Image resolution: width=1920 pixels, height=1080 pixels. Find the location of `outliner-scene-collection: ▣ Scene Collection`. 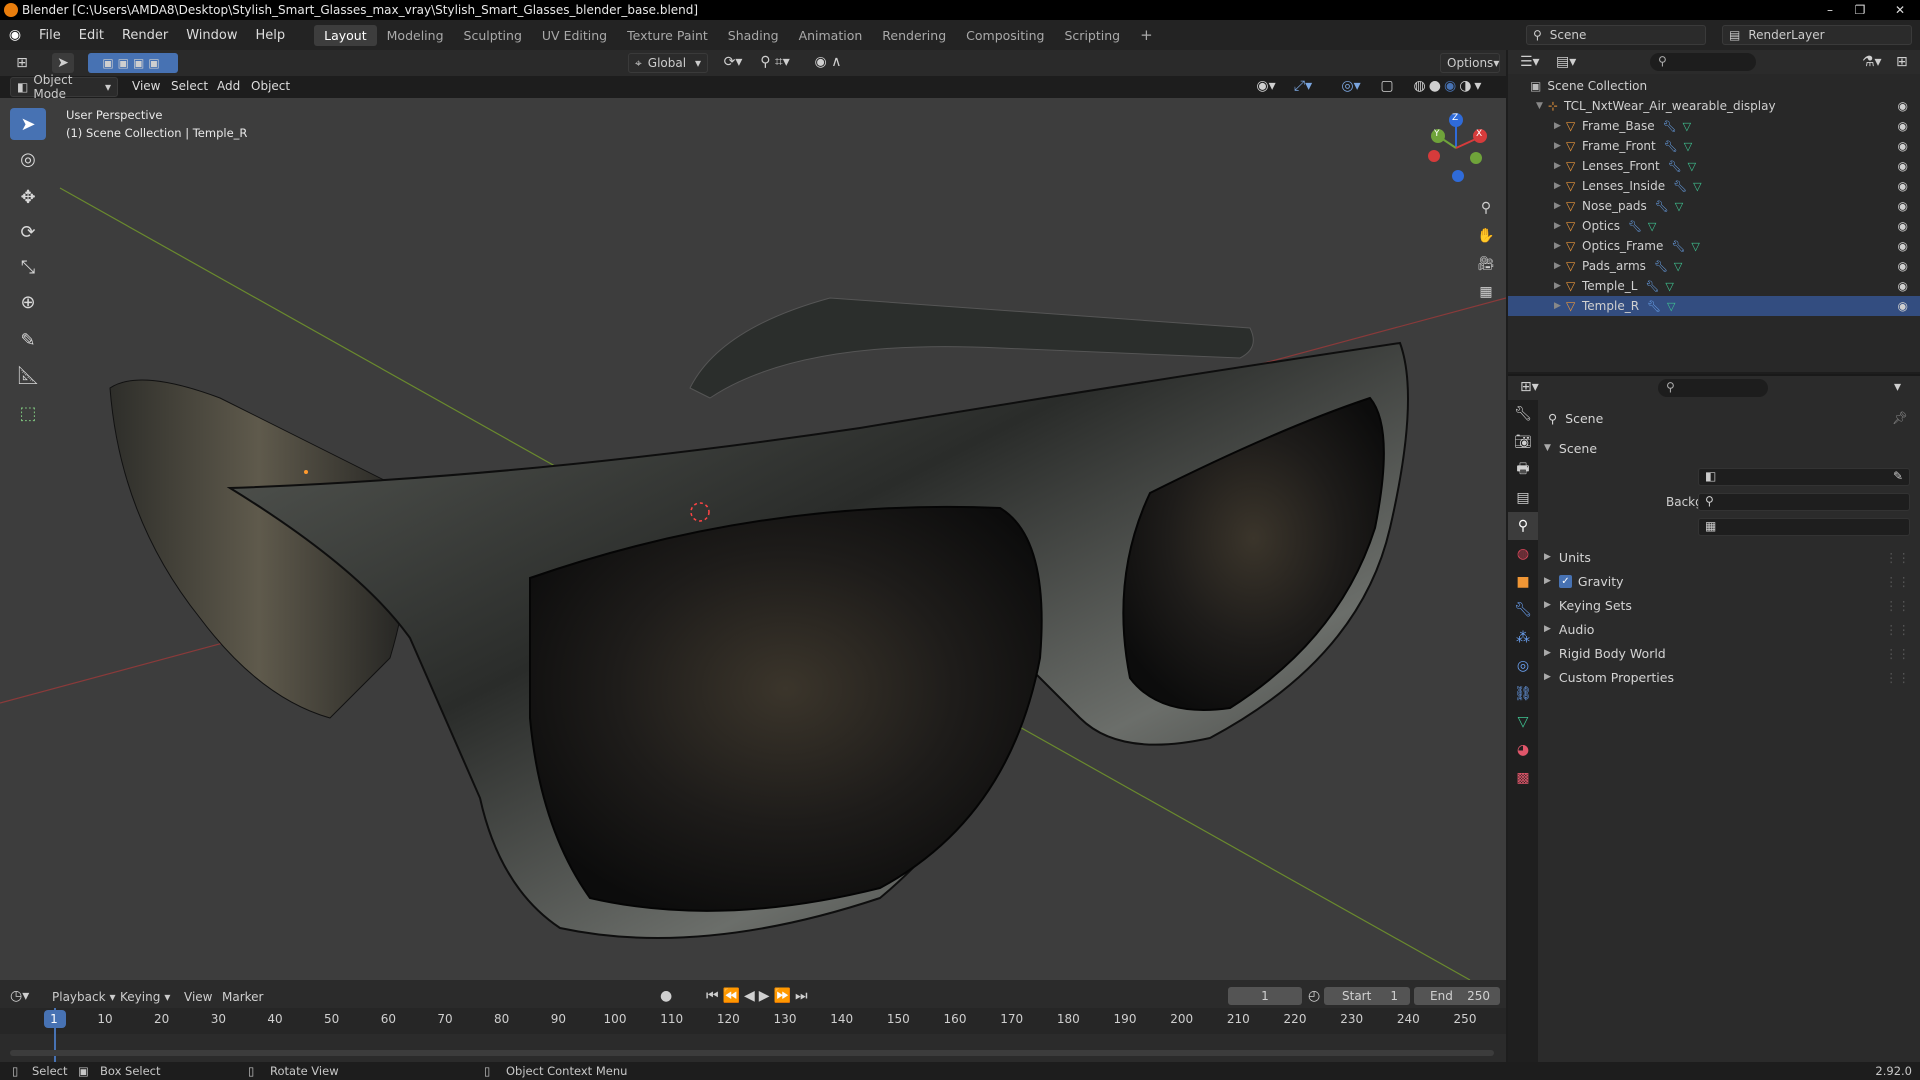

outliner-scene-collection: ▣ Scene Collection is located at coordinates (1714, 86).